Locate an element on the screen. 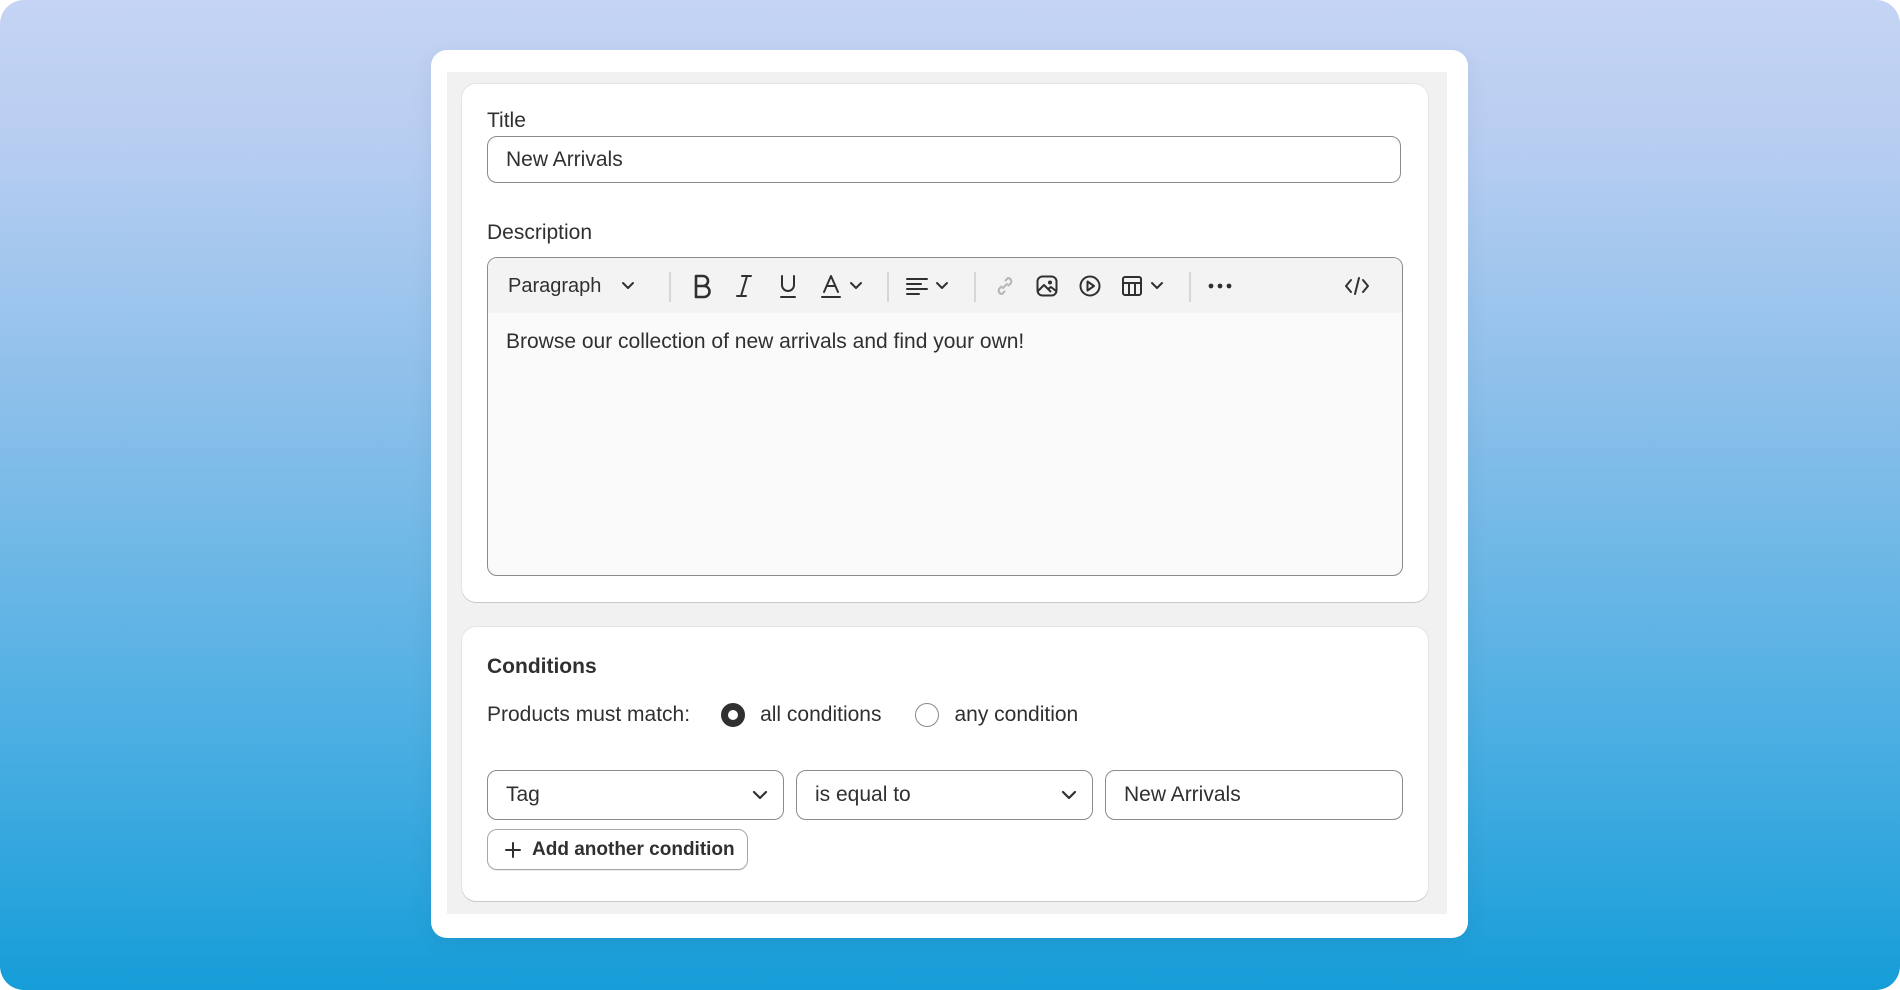 The height and width of the screenshot is (990, 1900). paragraph-format-dropdown: Paragraph is located at coordinates (571, 286).